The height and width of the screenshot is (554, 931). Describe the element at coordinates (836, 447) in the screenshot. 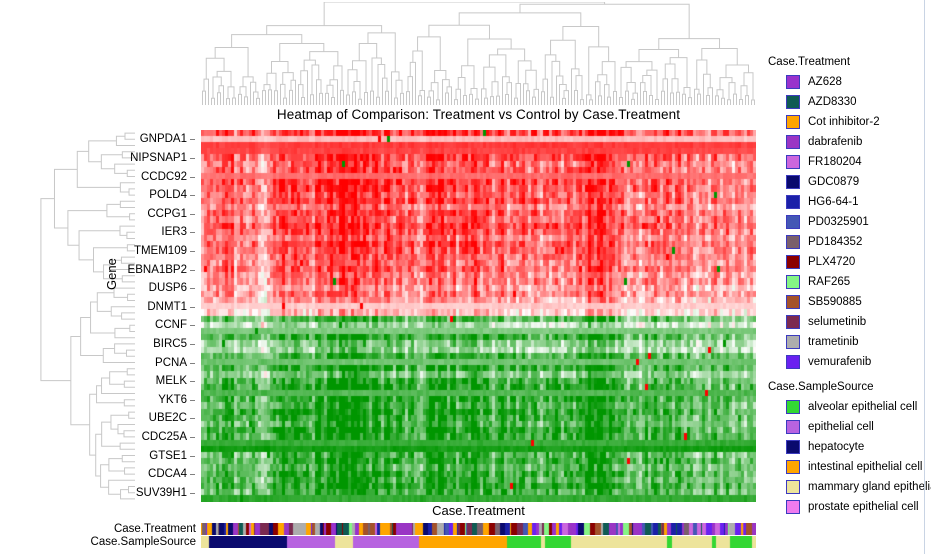

I see `legend-item-label: hepatocyte` at that location.